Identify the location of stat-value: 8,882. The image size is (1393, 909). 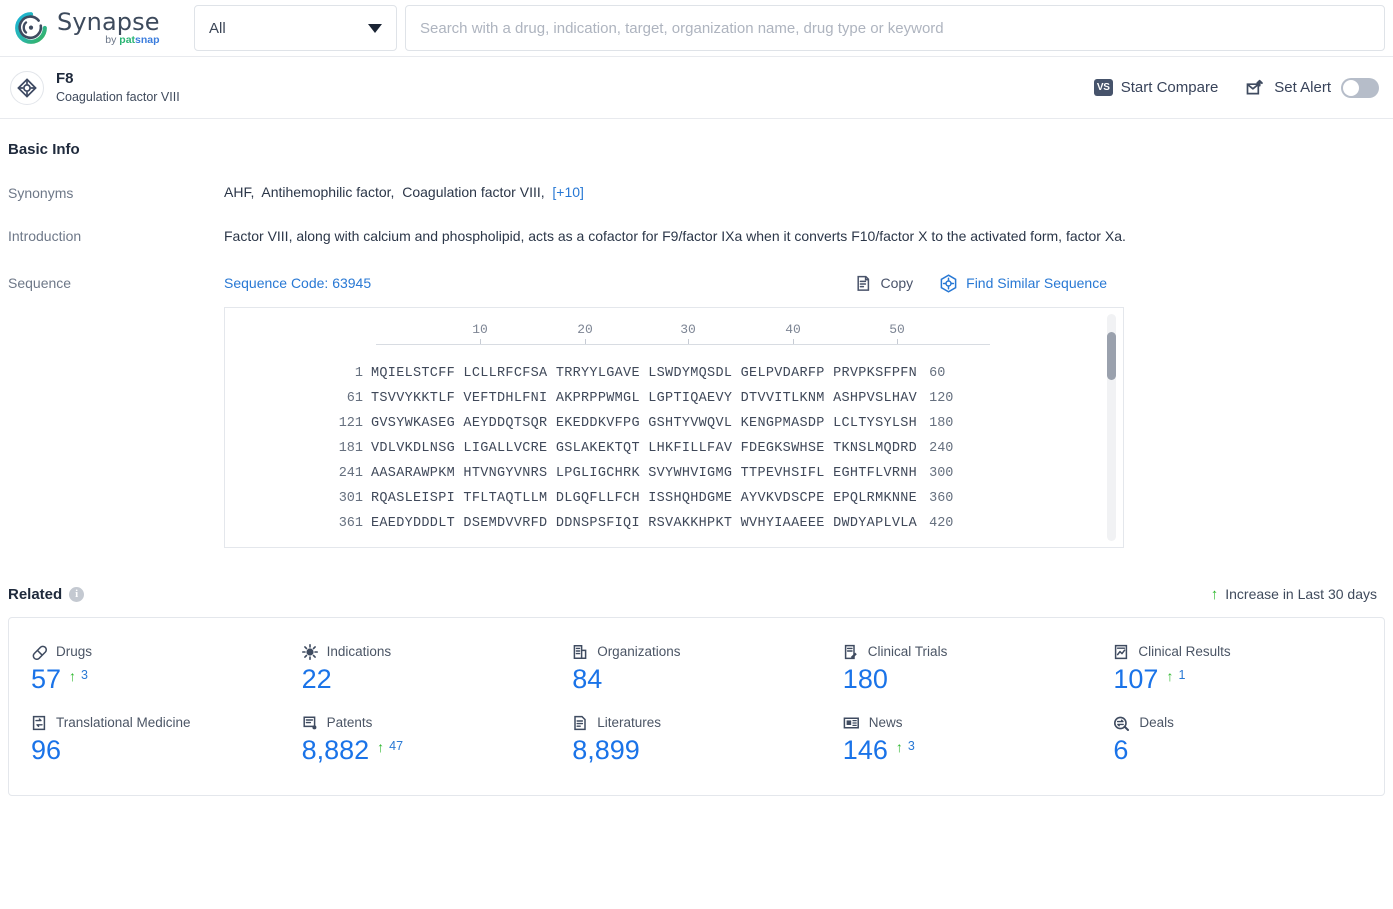
(336, 750).